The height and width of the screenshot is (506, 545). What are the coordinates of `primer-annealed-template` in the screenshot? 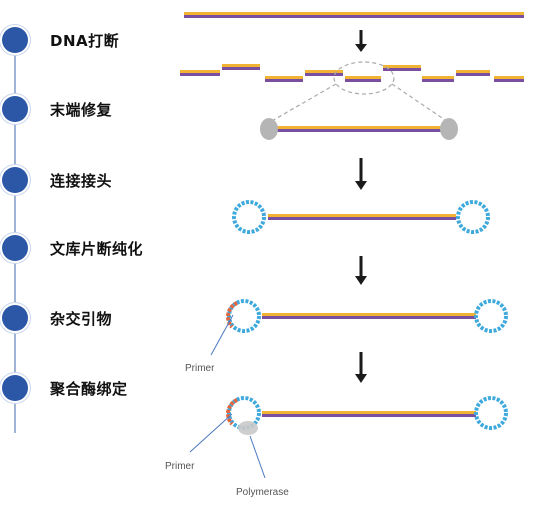 It's located at (367, 316).